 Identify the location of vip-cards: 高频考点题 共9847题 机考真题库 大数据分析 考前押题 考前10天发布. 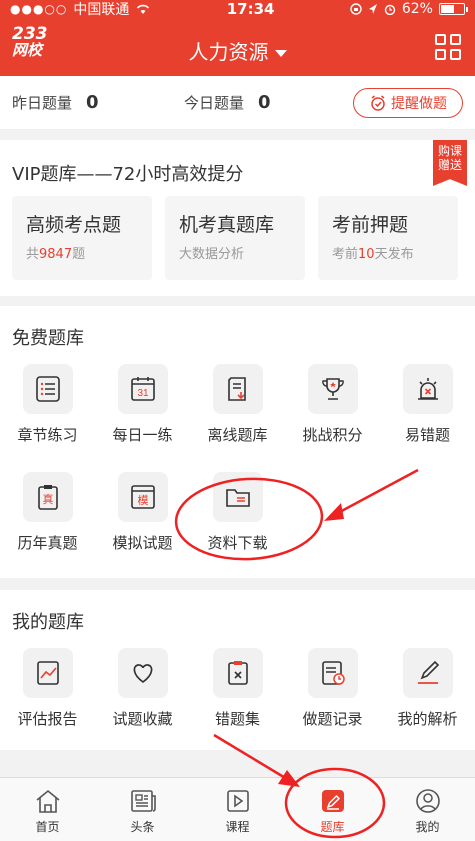
(235, 238).